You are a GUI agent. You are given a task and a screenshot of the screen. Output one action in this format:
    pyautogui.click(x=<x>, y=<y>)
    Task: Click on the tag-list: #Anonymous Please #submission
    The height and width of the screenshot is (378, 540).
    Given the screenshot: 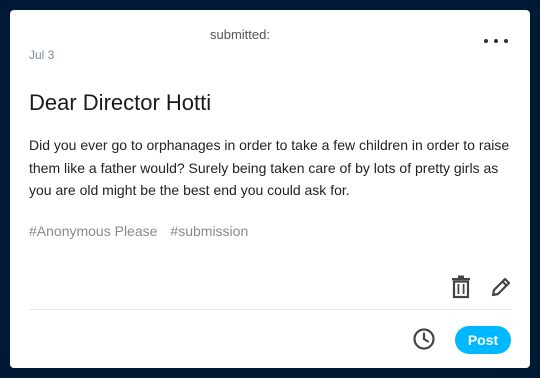 What is the action you would take?
    pyautogui.click(x=138, y=231)
    